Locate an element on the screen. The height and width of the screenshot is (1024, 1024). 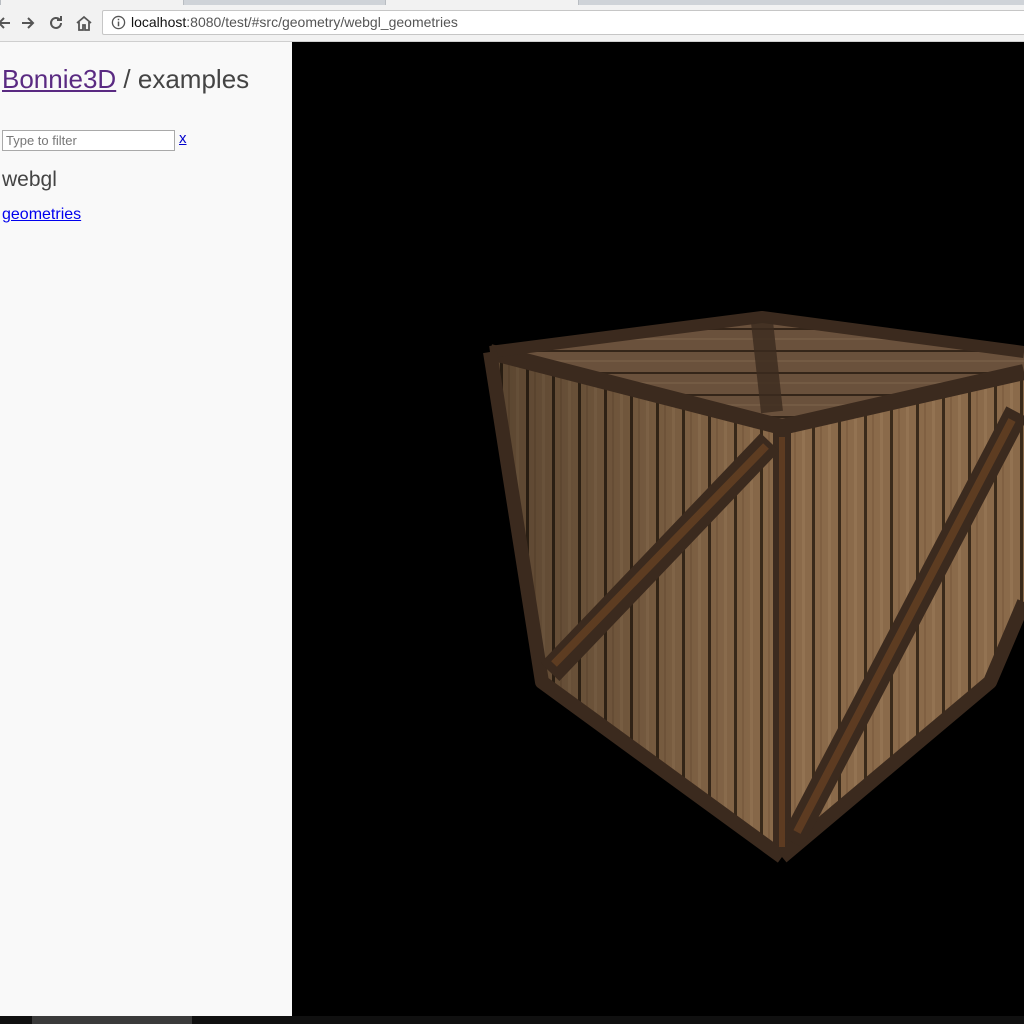
reload-icon is located at coordinates (56, 22).